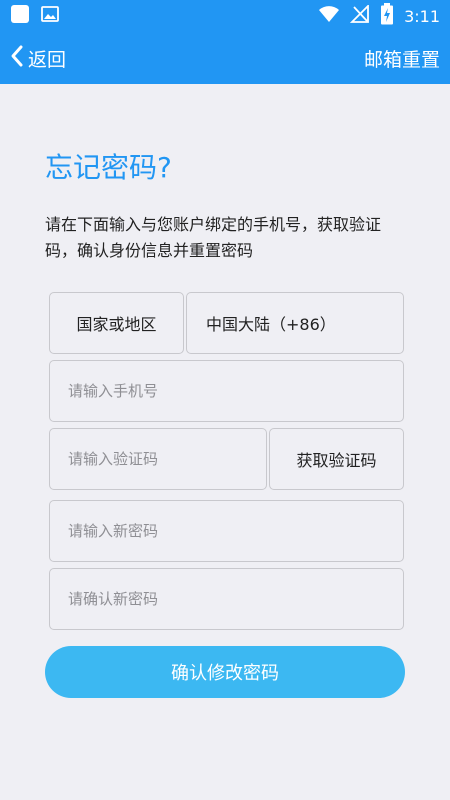  I want to click on country-selector: 中国大陆（+86）, so click(295, 323).